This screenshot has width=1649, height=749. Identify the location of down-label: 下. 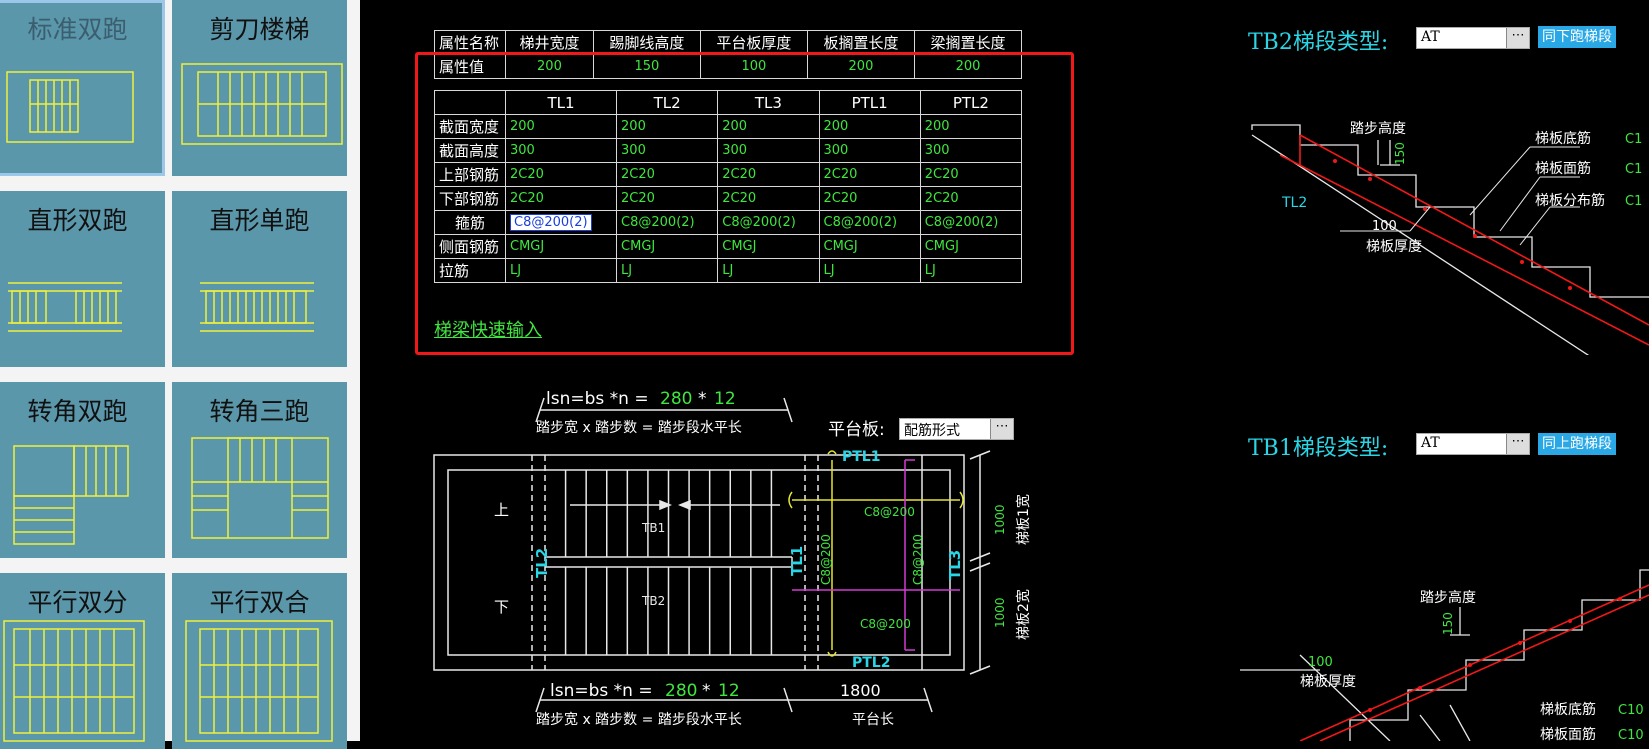
(501, 607).